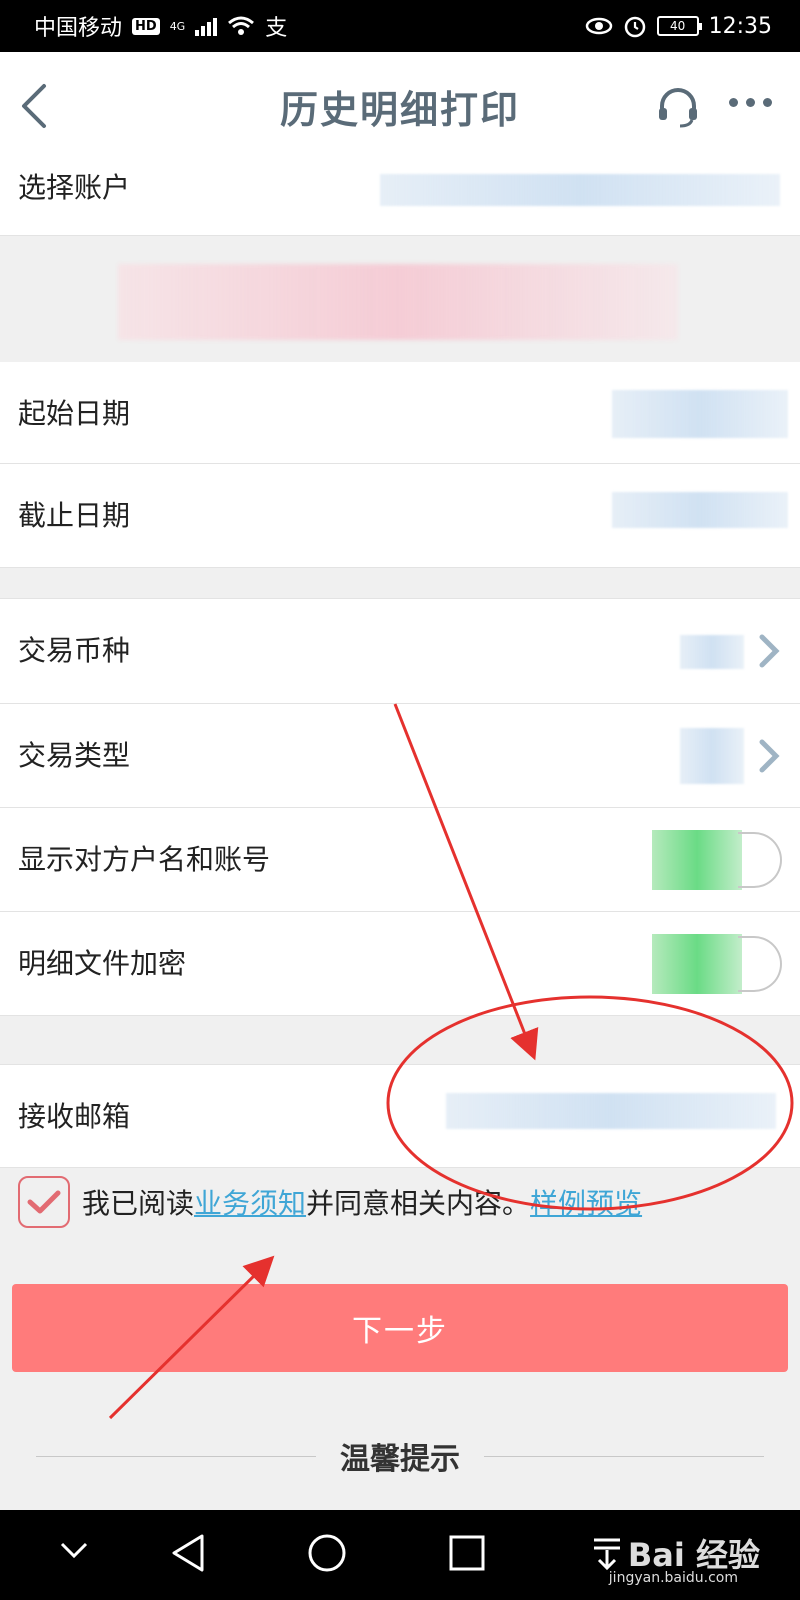 The height and width of the screenshot is (1600, 800). Describe the element at coordinates (700, 414) in the screenshot. I see `start-date-value-masked` at that location.